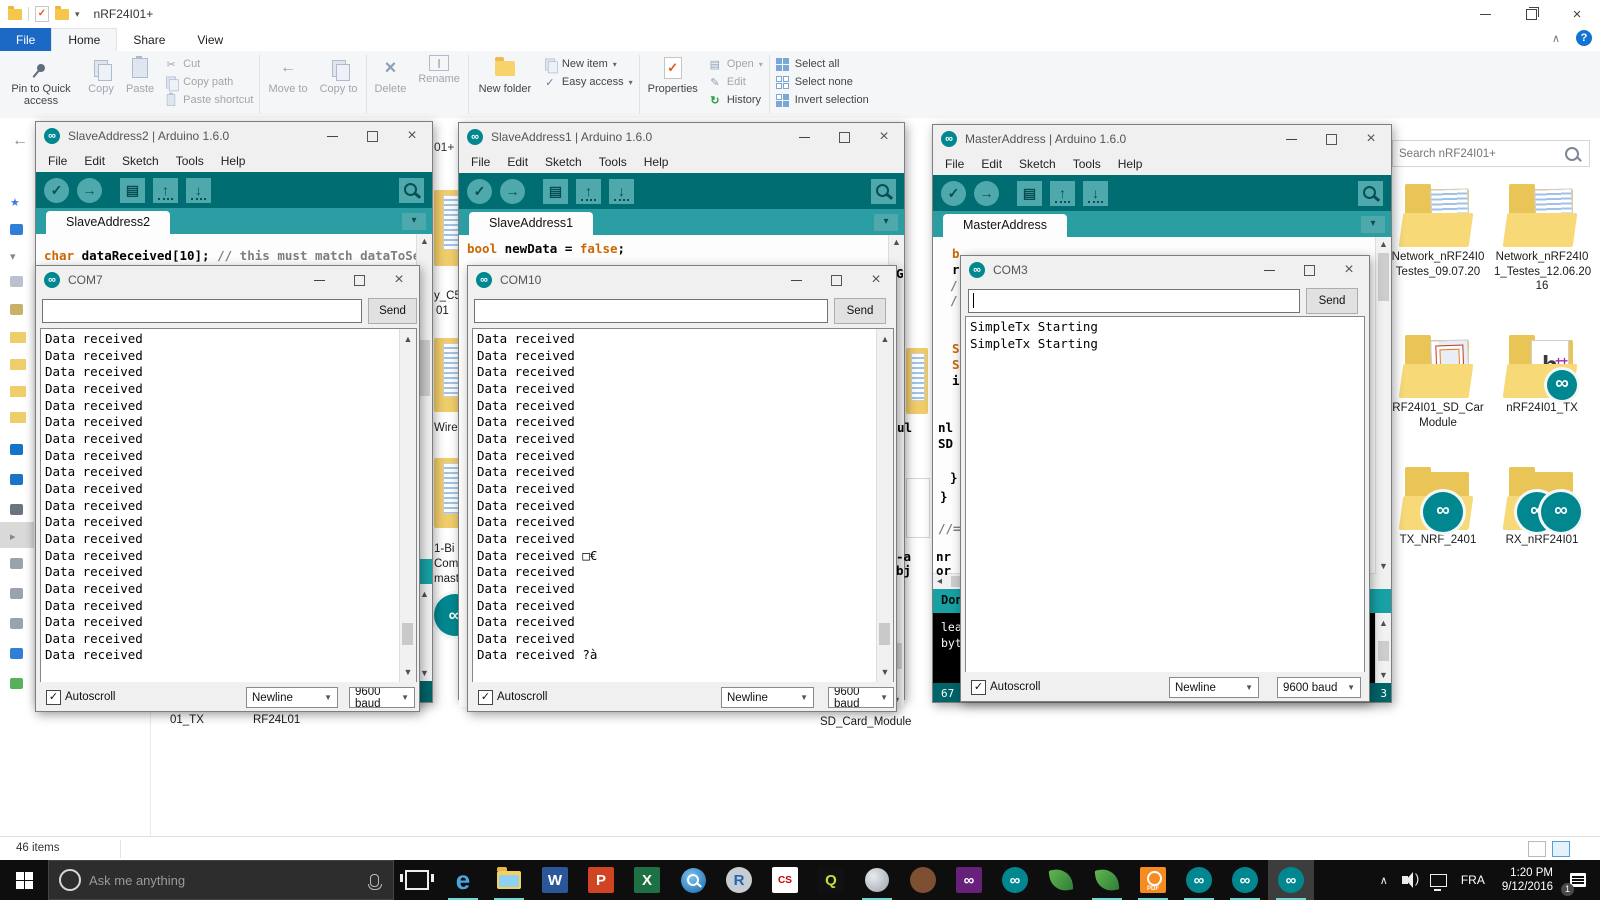 This screenshot has height=900, width=1600. What do you see at coordinates (1438, 231) in the screenshot?
I see `folder-item: Network_nRF24I0 Testes_09.07.20` at bounding box center [1438, 231].